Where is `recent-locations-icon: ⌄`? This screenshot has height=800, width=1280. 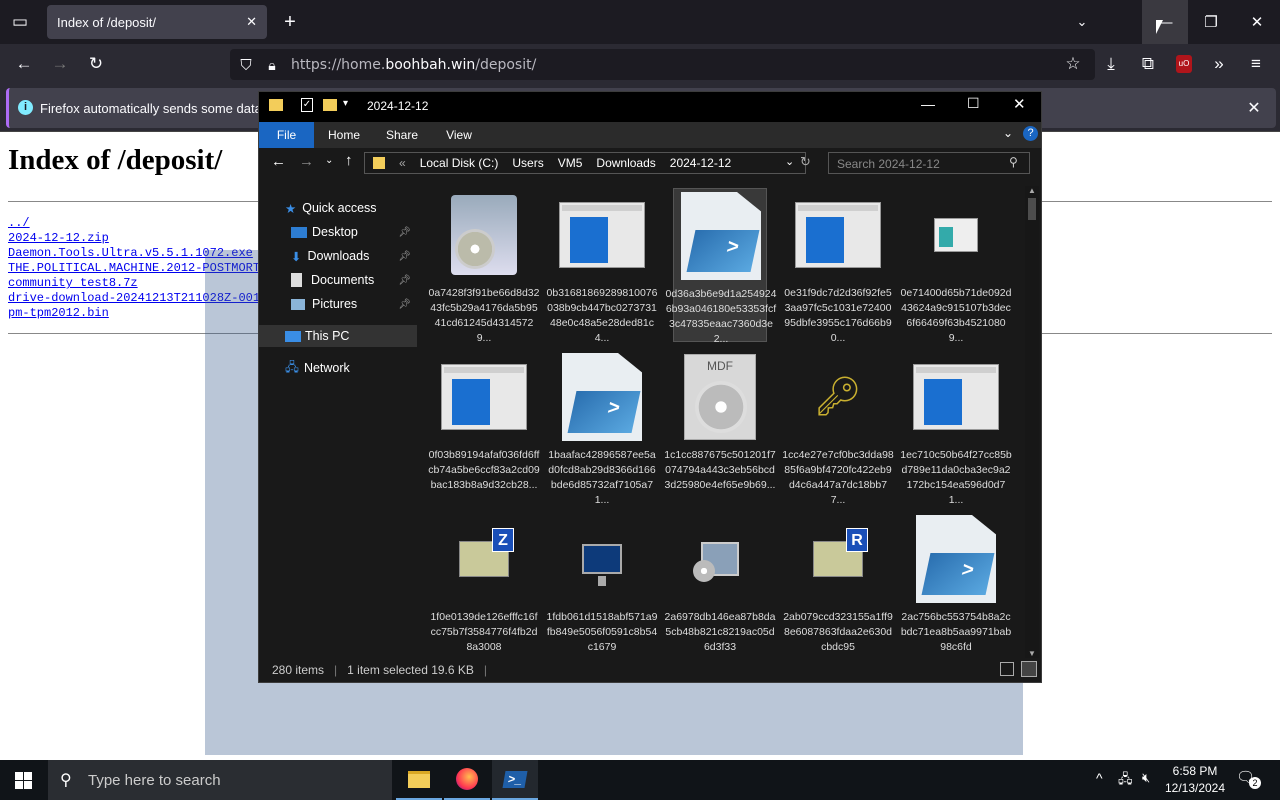
recent-locations-icon: ⌄ is located at coordinates (329, 160).